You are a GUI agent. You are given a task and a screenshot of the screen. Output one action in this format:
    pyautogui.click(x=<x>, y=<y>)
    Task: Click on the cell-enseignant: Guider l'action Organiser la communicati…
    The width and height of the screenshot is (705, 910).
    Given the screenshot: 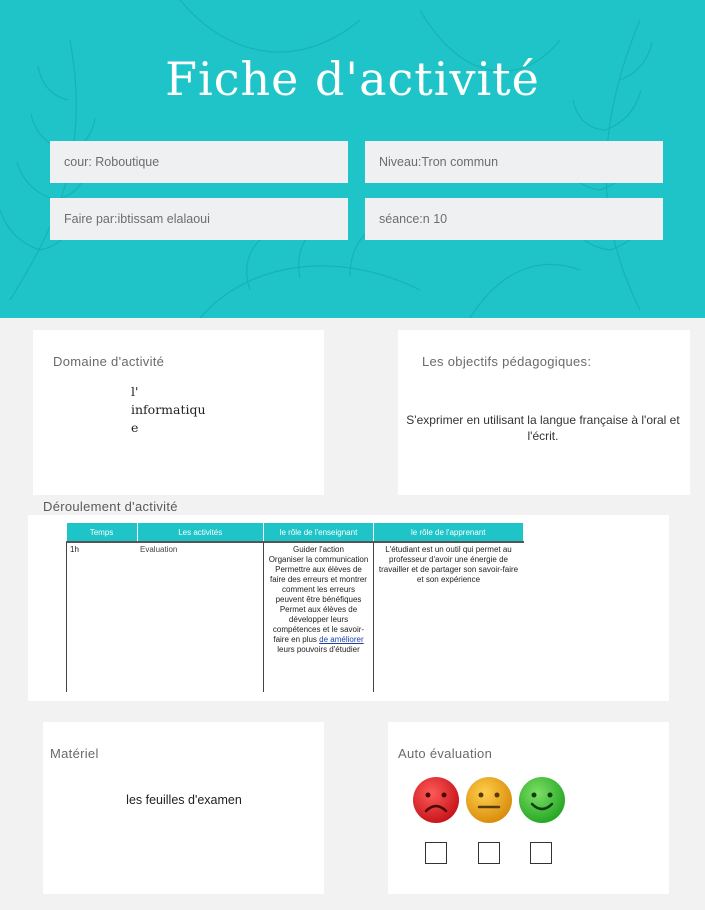 What is the action you would take?
    pyautogui.click(x=318, y=616)
    